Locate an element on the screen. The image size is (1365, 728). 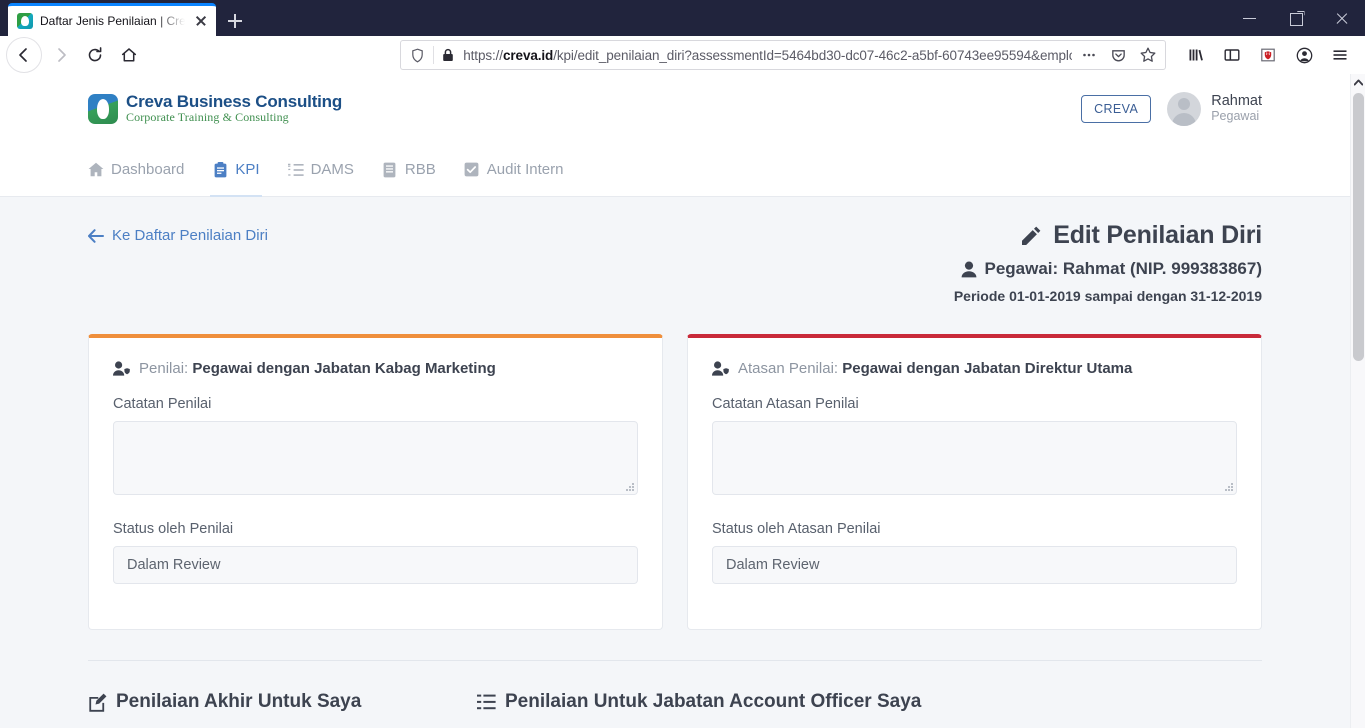
restore-icon is located at coordinates (1296, 18).